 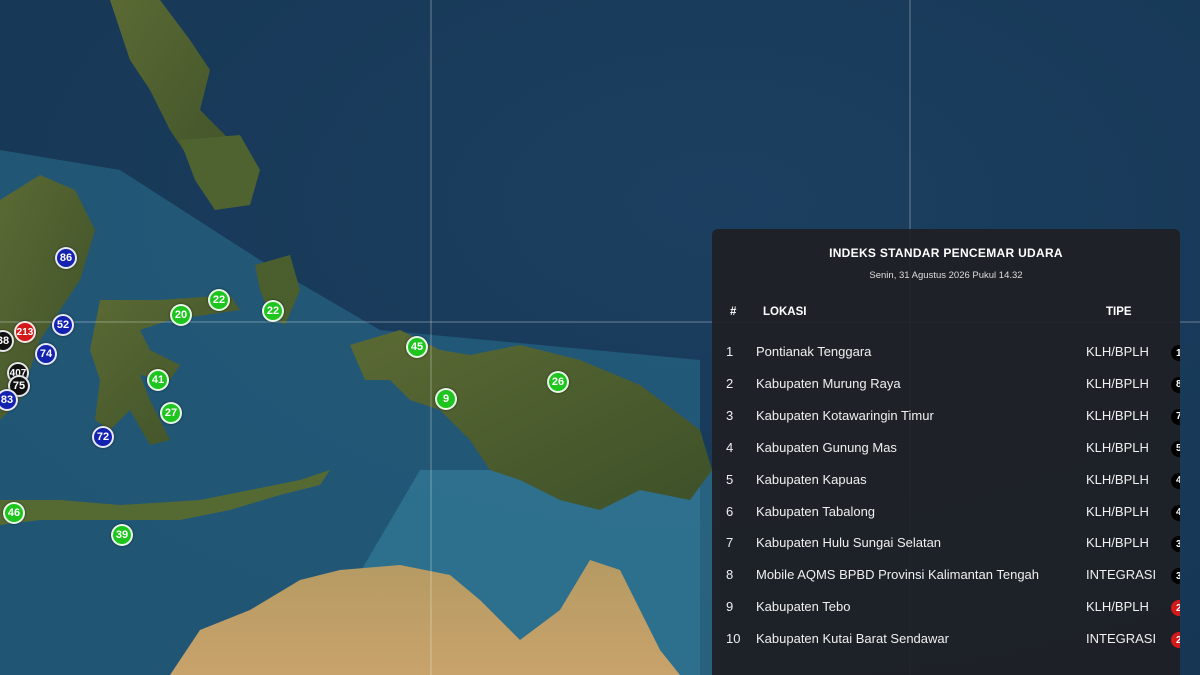 I want to click on table-row: 5 Kabupaten Kapuas KLH/BPLH 409, so click(x=946, y=480).